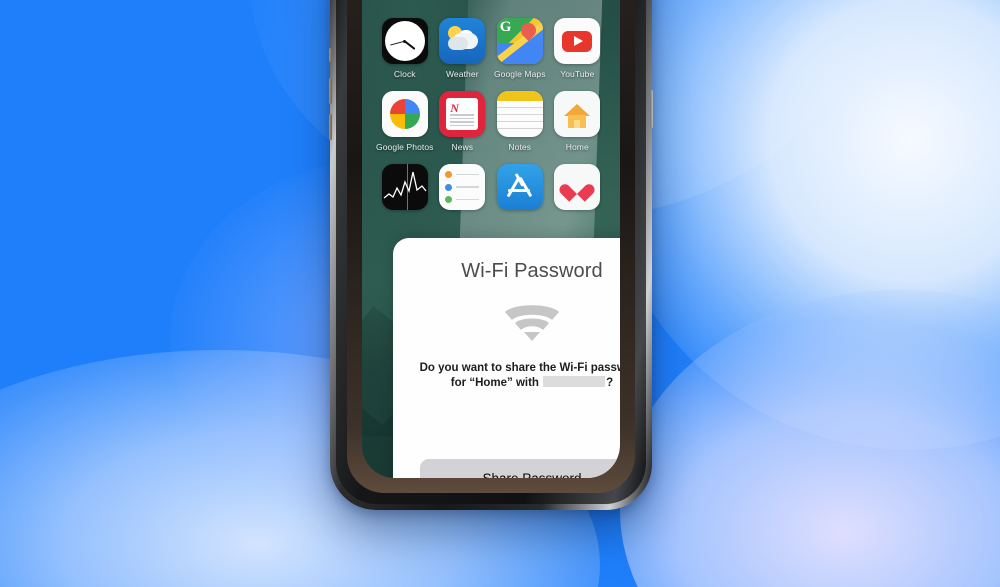 The image size is (1000, 587). What do you see at coordinates (330, 55) in the screenshot?
I see `mute-switch` at bounding box center [330, 55].